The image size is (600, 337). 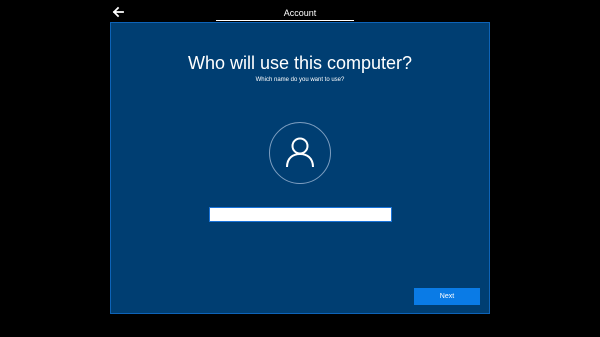 I want to click on dialog-title: Who will use this computer?, so click(x=300, y=63).